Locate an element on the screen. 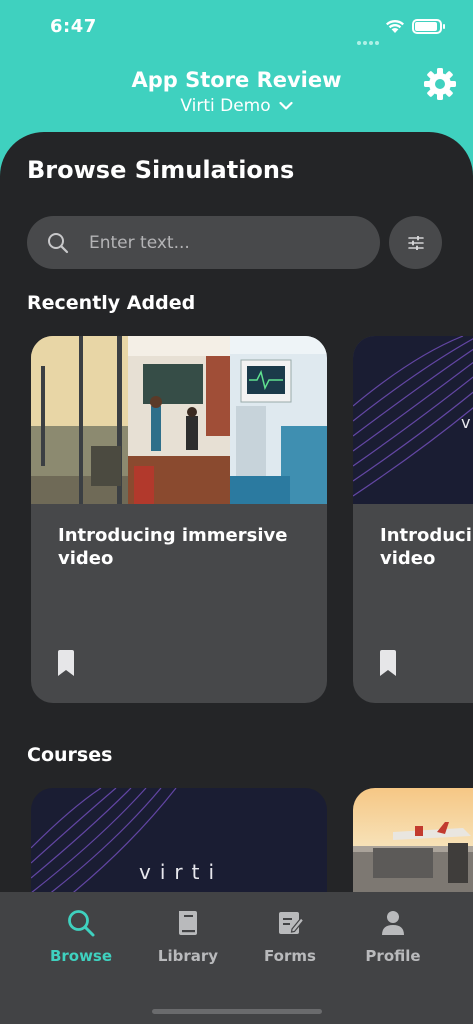 This screenshot has height=1024, width=473. course-thumbnail is located at coordinates (413, 840).